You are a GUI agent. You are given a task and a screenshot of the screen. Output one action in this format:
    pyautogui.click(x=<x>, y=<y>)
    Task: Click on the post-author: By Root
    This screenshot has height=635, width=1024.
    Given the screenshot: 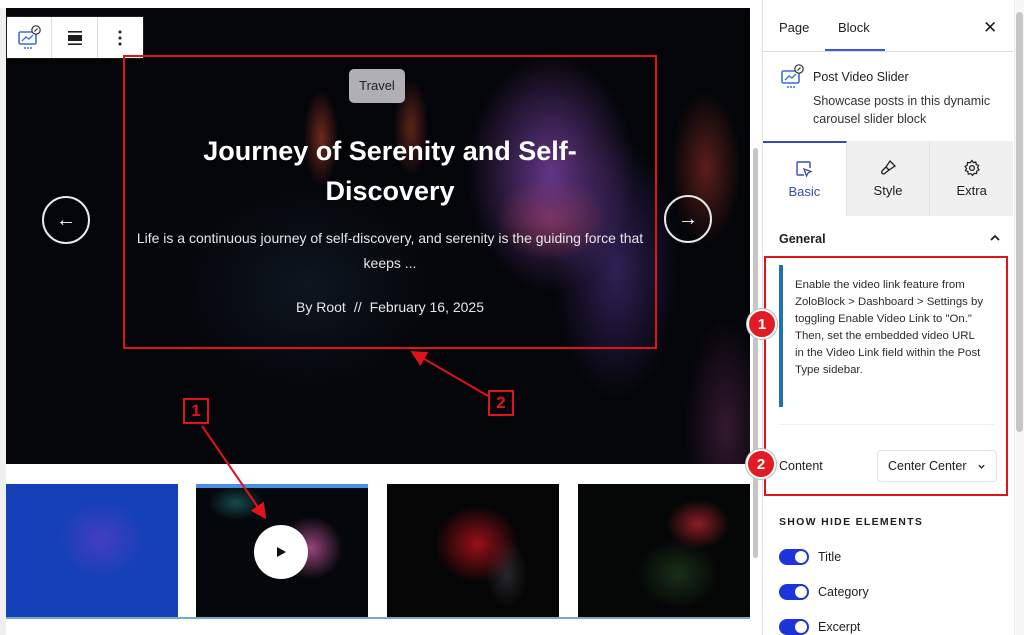 What is the action you would take?
    pyautogui.click(x=321, y=307)
    